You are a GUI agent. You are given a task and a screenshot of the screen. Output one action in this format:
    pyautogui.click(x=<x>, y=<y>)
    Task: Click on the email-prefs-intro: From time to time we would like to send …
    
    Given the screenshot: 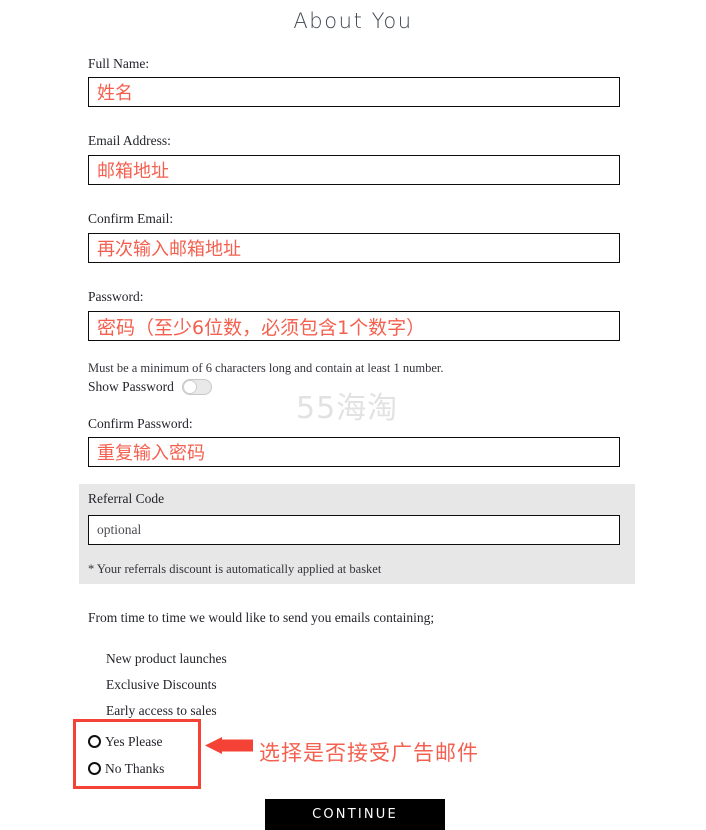 What is the action you would take?
    pyautogui.click(x=261, y=617)
    